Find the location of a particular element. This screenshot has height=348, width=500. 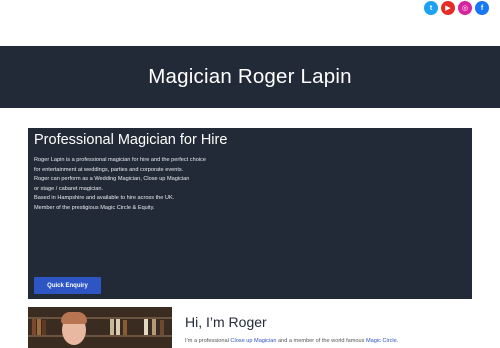

social-icons: t ▶ ◎ f is located at coordinates (456, 8).